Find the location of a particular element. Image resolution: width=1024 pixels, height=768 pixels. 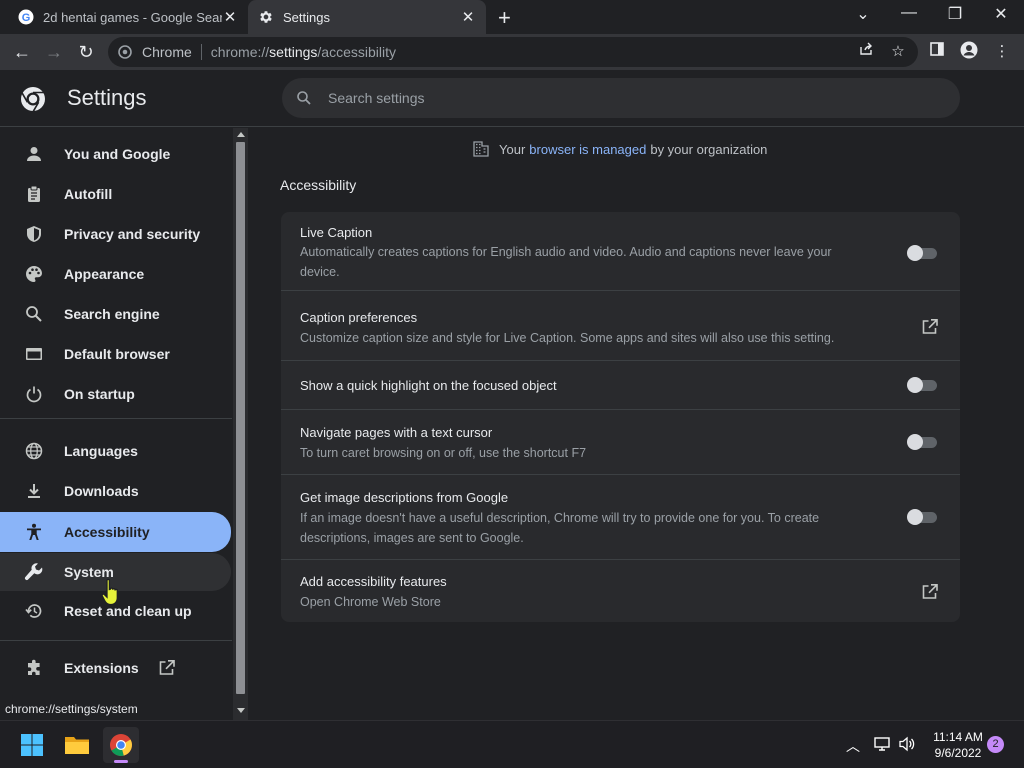

palette-icon is located at coordinates (34, 274).